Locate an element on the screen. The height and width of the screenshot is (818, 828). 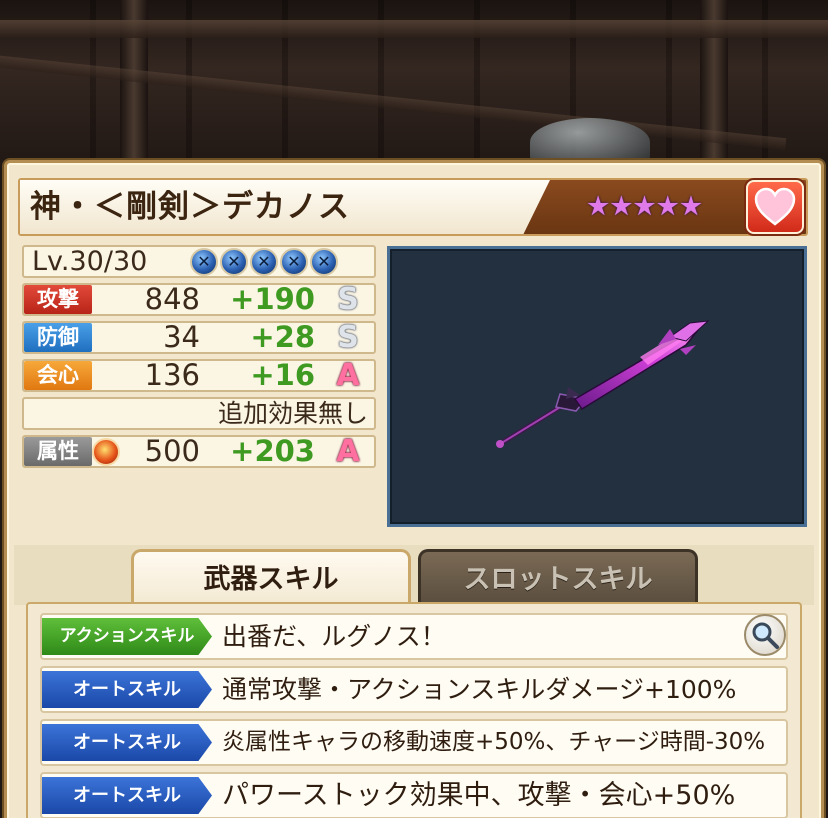
defense-base: 34 is located at coordinates (181, 337).